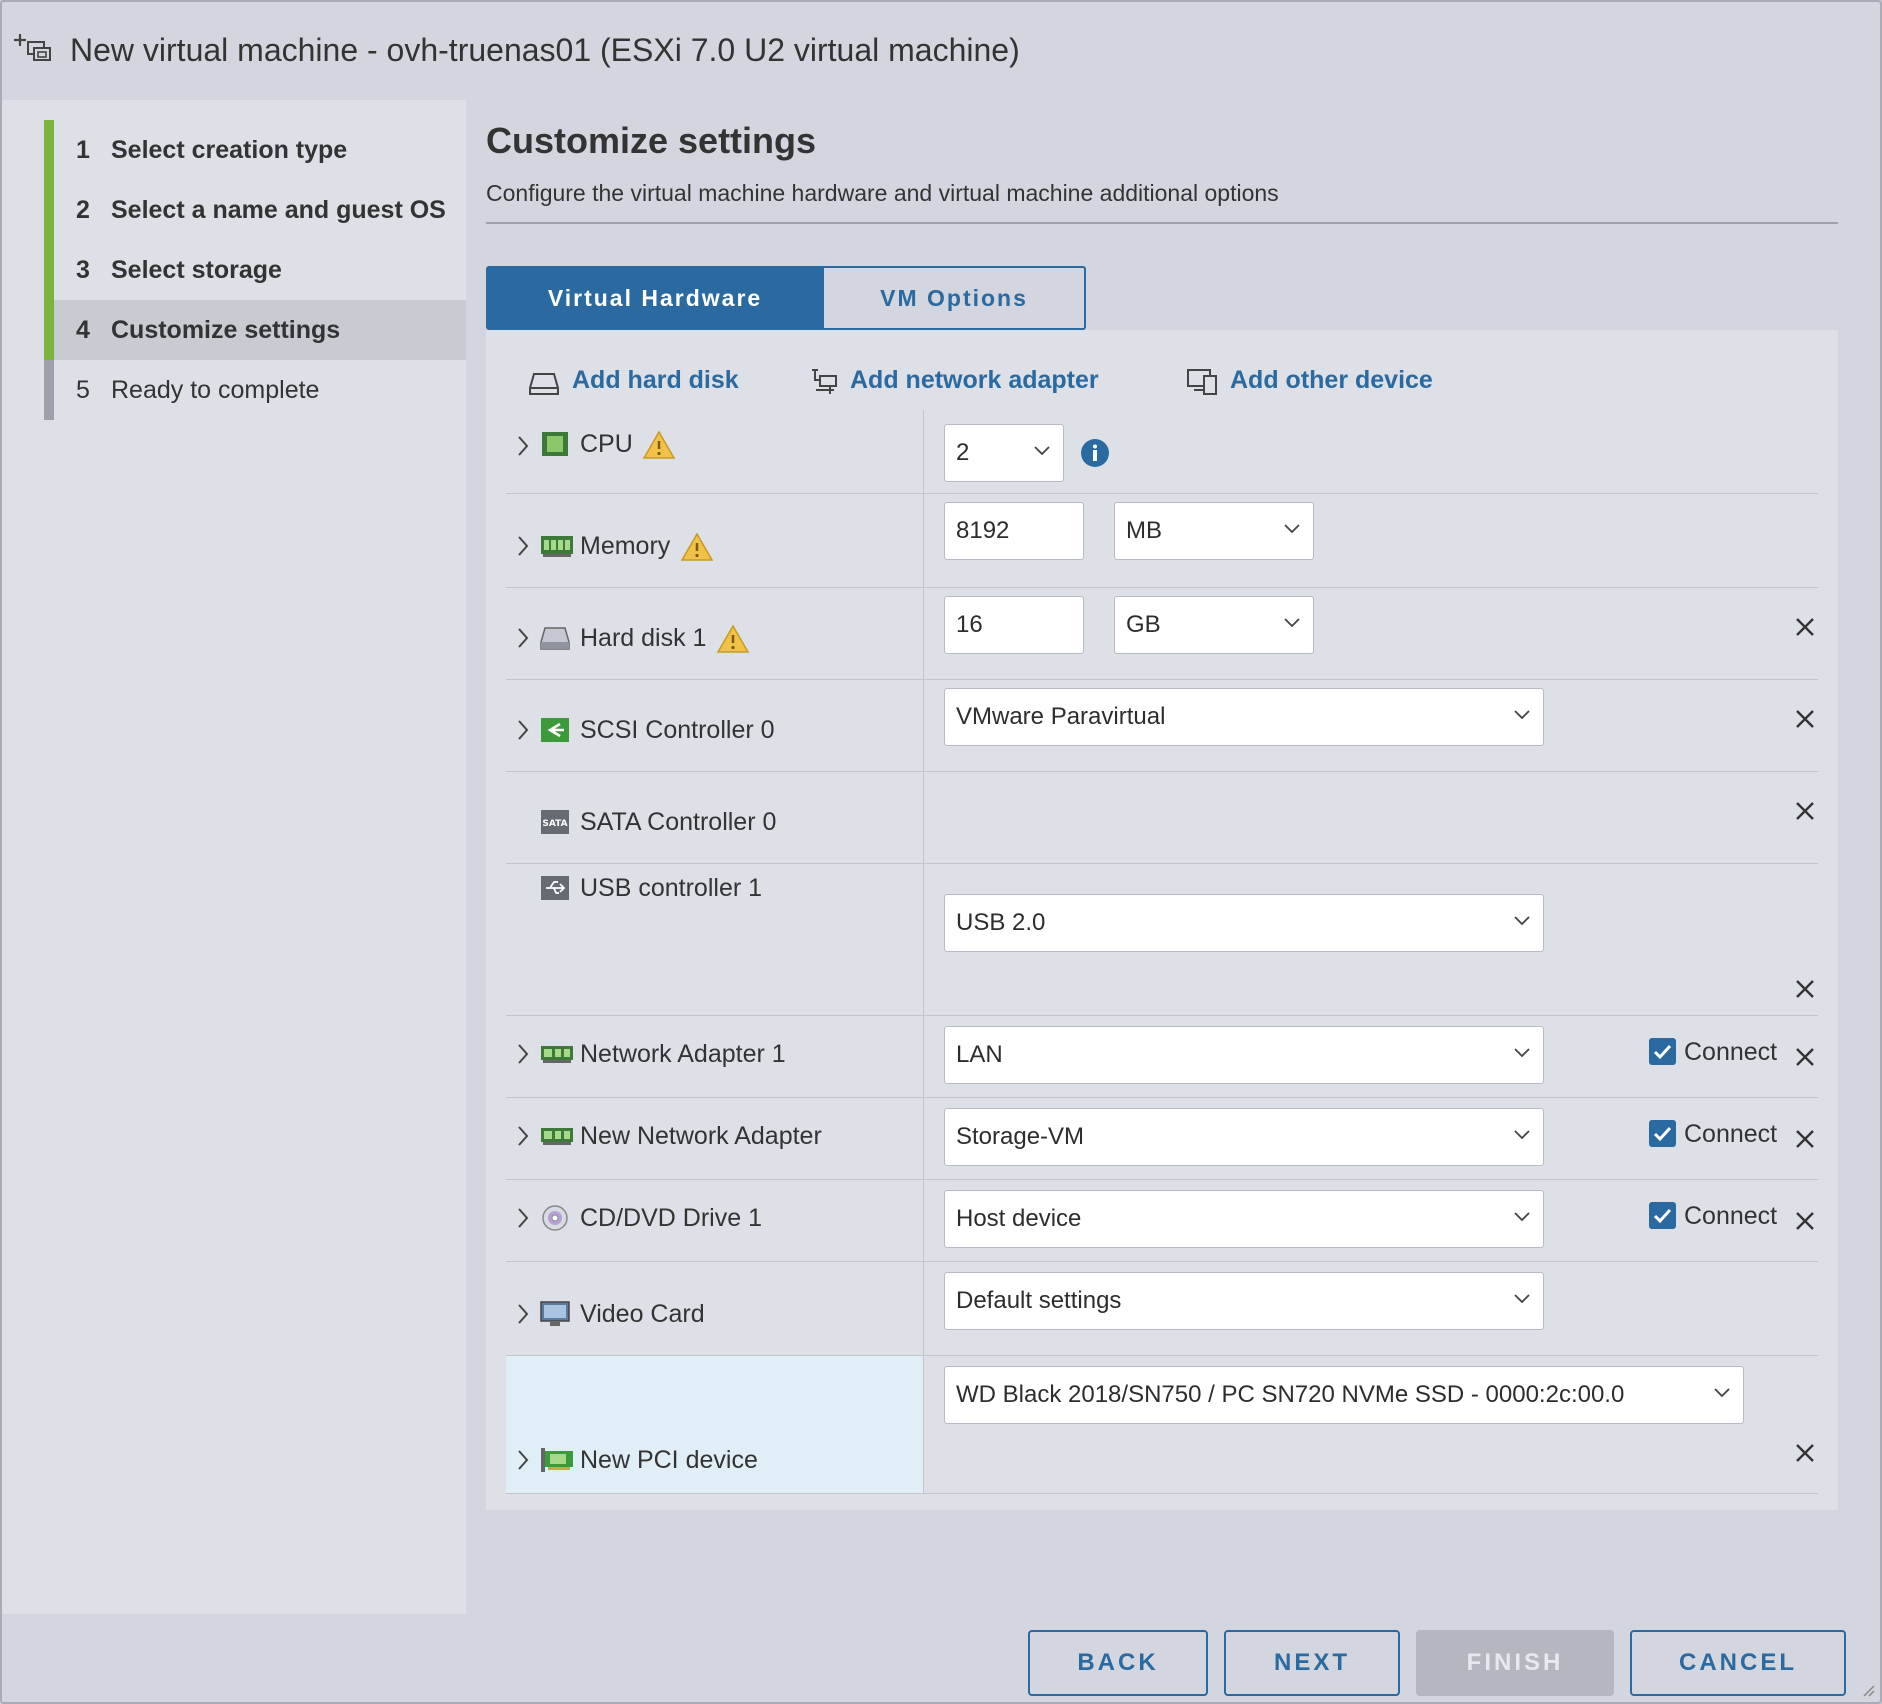 This screenshot has width=1882, height=1704. I want to click on hw-label-cd-dvd: CD/DVD Drive 1, so click(715, 1220).